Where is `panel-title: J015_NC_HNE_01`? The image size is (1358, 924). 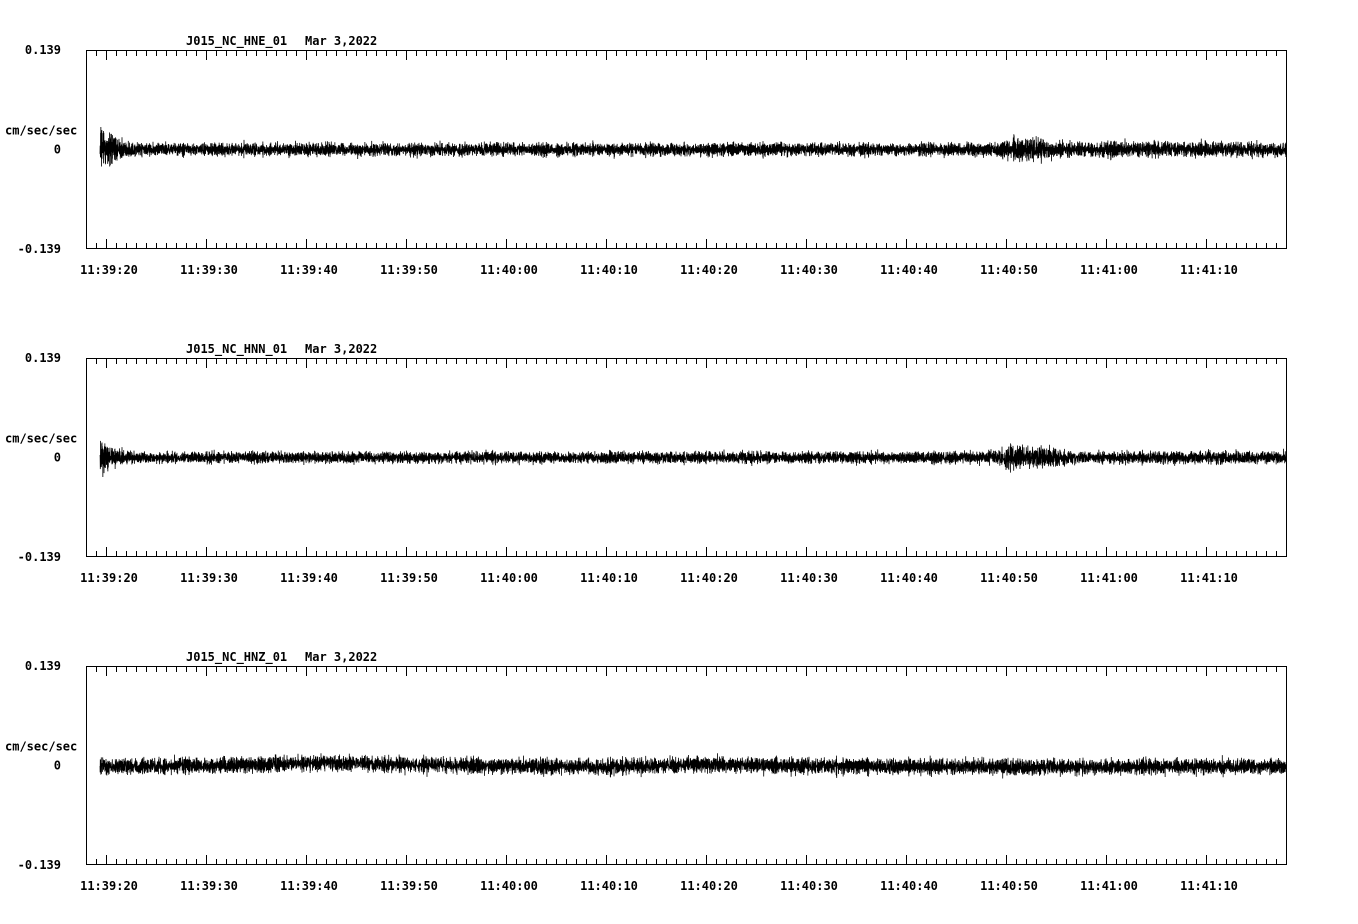 panel-title: J015_NC_HNE_01 is located at coordinates (236, 41).